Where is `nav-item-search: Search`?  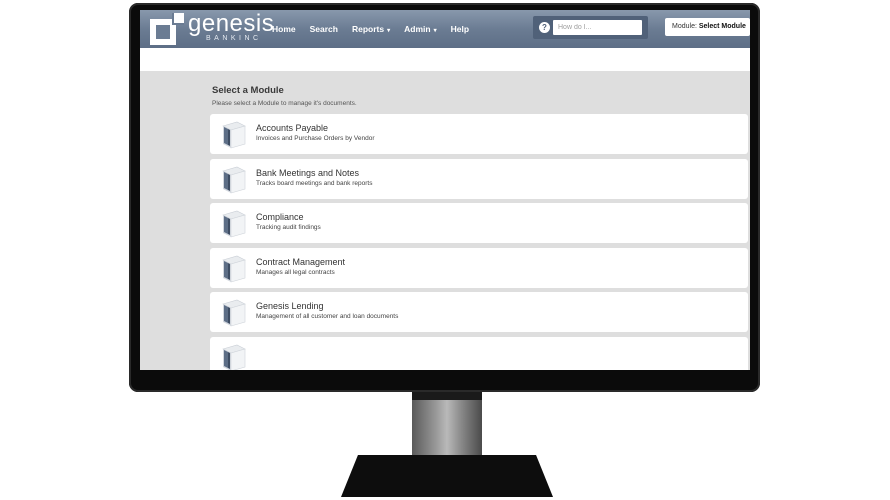
nav-item-search: Search is located at coordinates (324, 29).